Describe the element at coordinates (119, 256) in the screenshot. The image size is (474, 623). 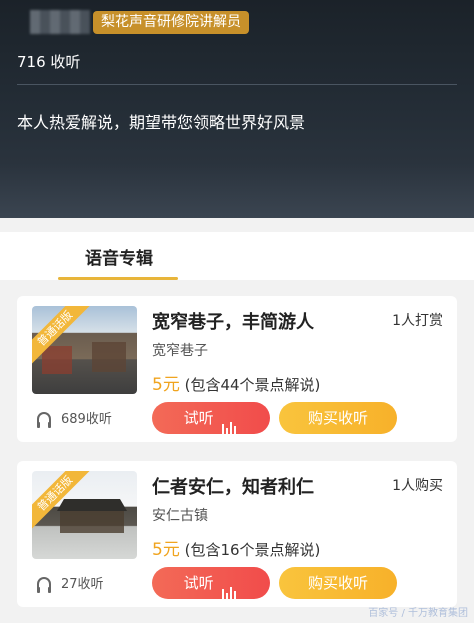
I see `tab-voice-albums: 语音专辑` at that location.